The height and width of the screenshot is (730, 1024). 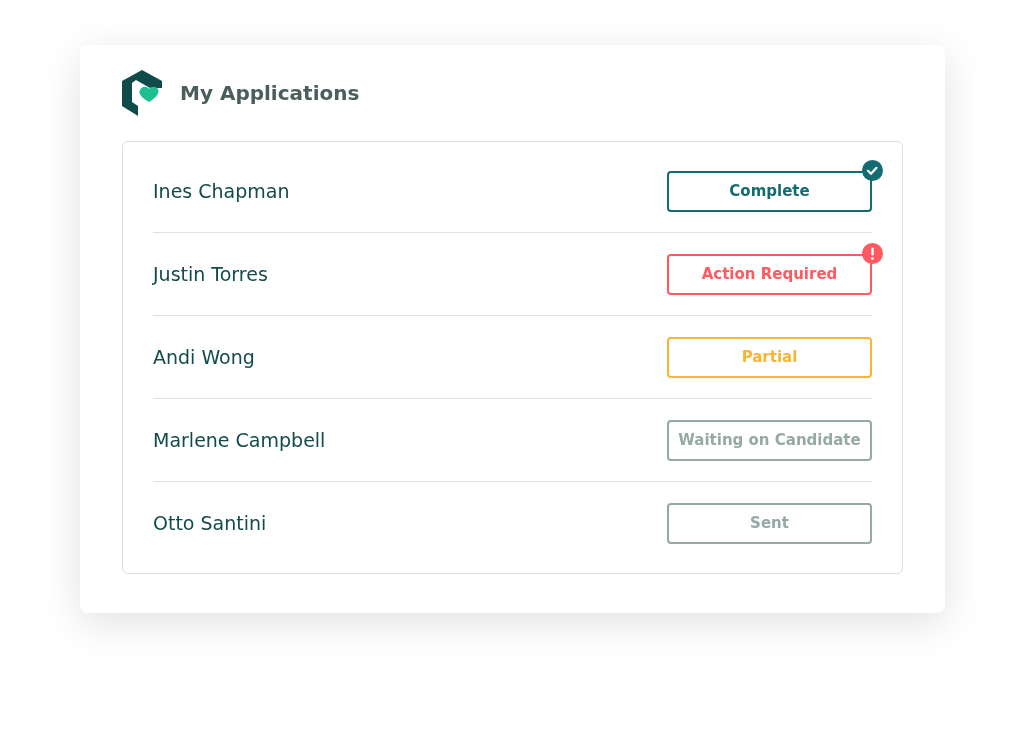 What do you see at coordinates (270, 93) in the screenshot?
I see `page-title: My Applications` at bounding box center [270, 93].